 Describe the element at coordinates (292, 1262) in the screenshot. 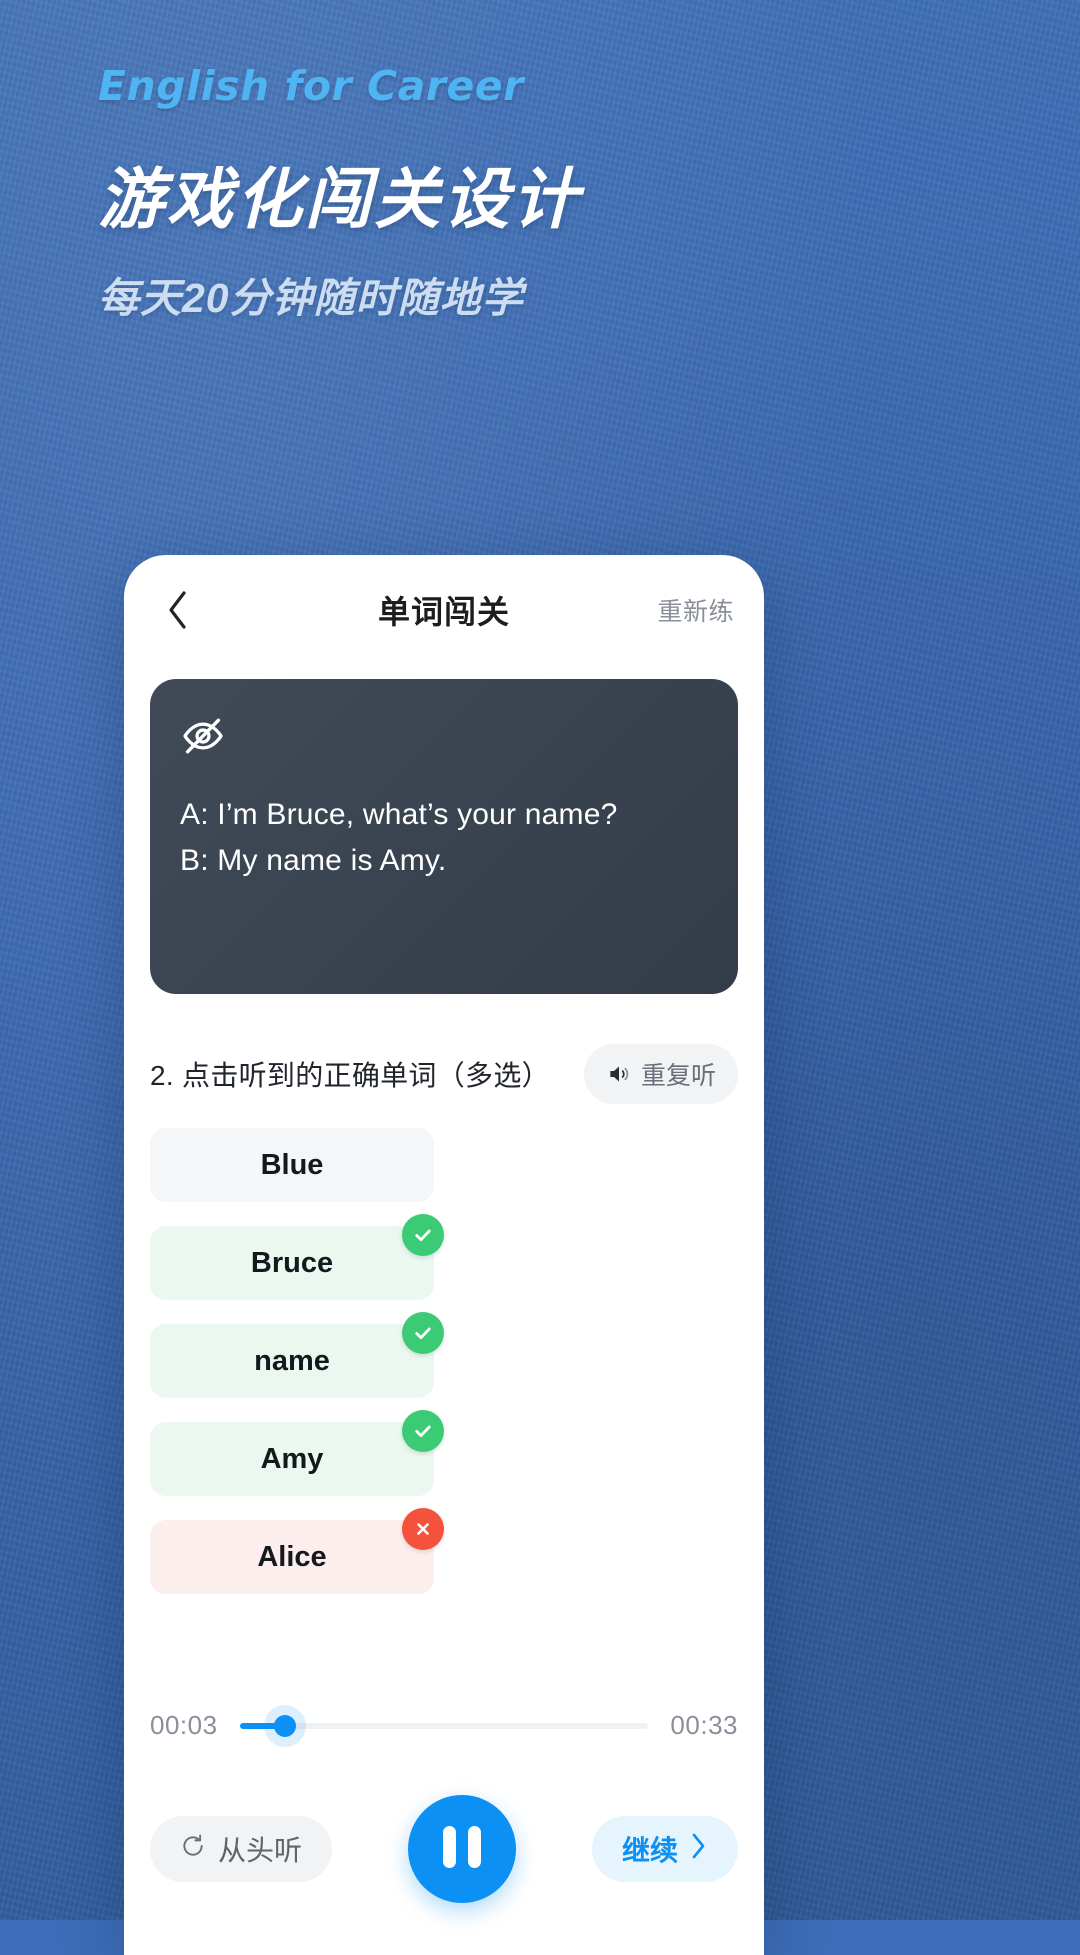

I see `option-label: Bruce` at that location.